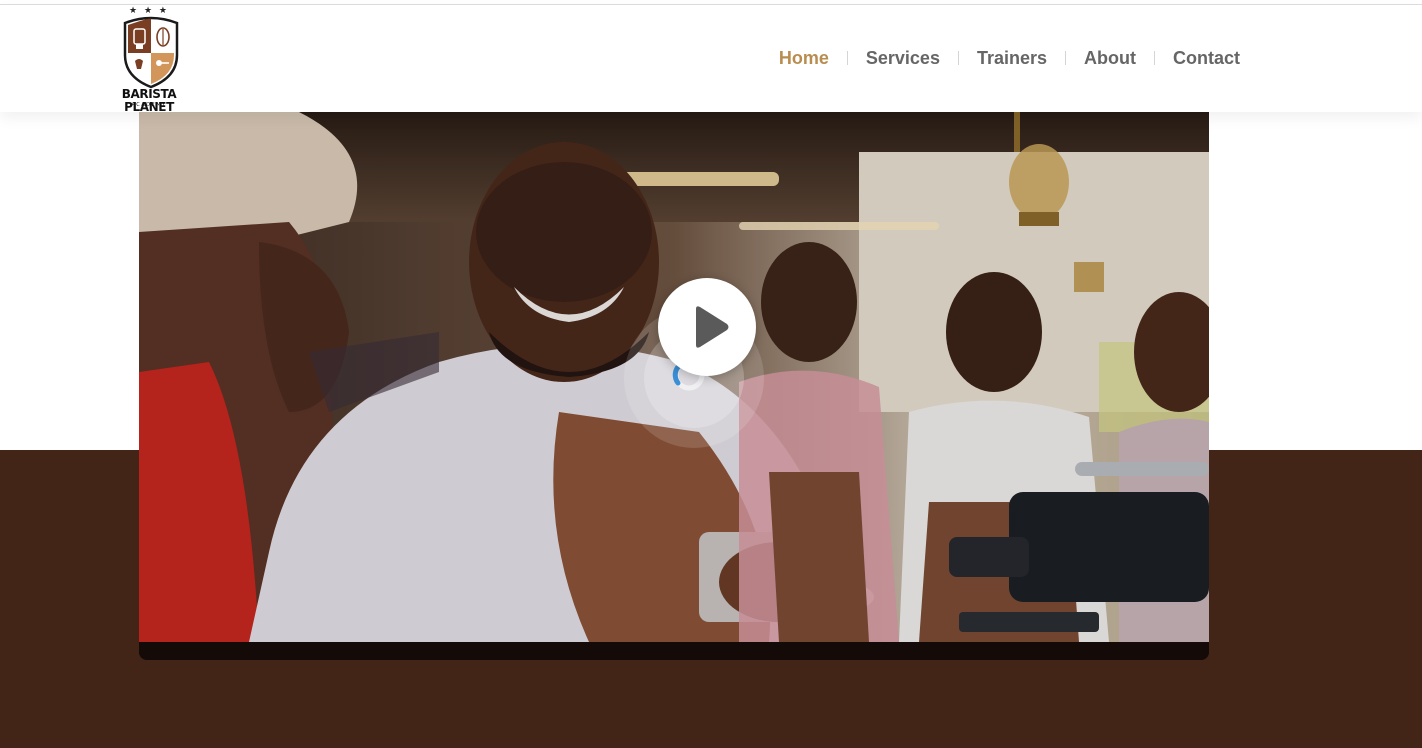 The height and width of the screenshot is (748, 1422). I want to click on nav-about-link: About, so click(1110, 58).